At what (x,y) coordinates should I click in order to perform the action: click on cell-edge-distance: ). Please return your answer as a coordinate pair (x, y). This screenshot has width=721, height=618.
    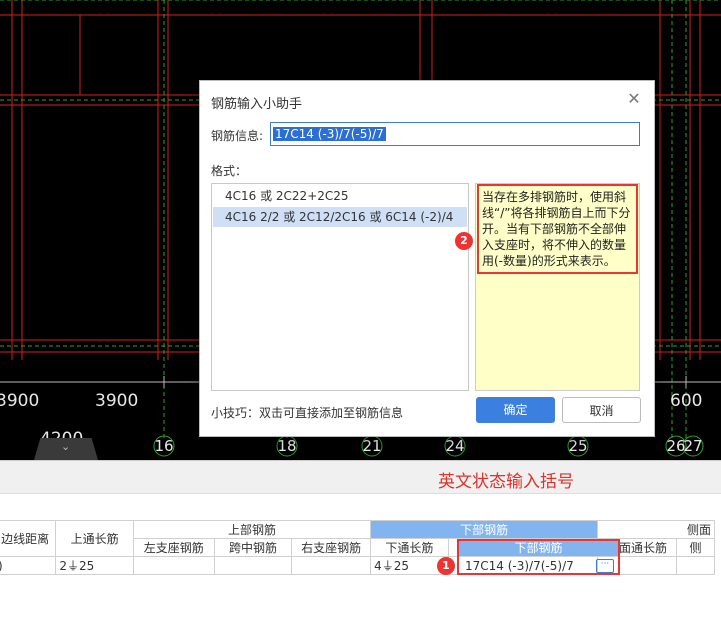
    Looking at the image, I should click on (28, 565).